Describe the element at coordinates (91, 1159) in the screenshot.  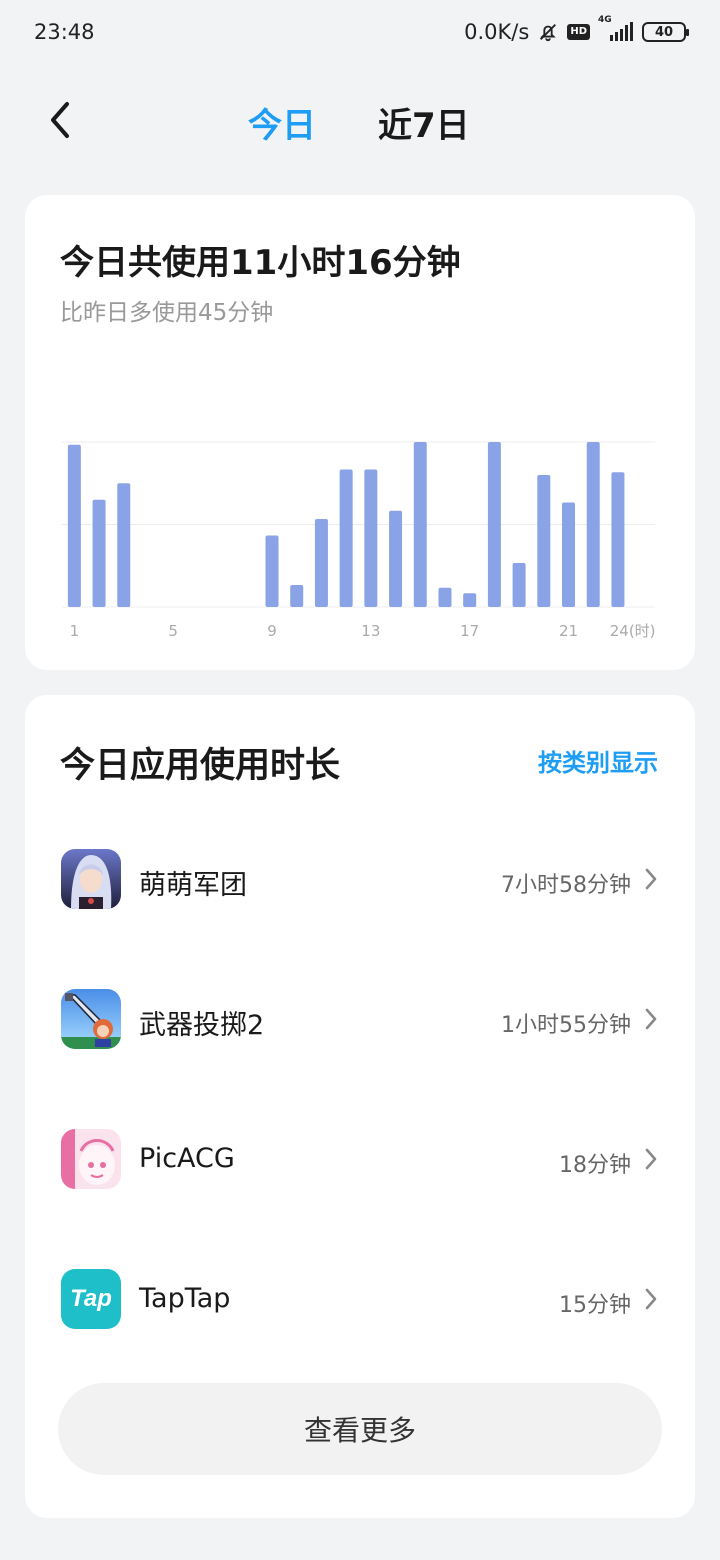
I see `picacg-icon` at that location.